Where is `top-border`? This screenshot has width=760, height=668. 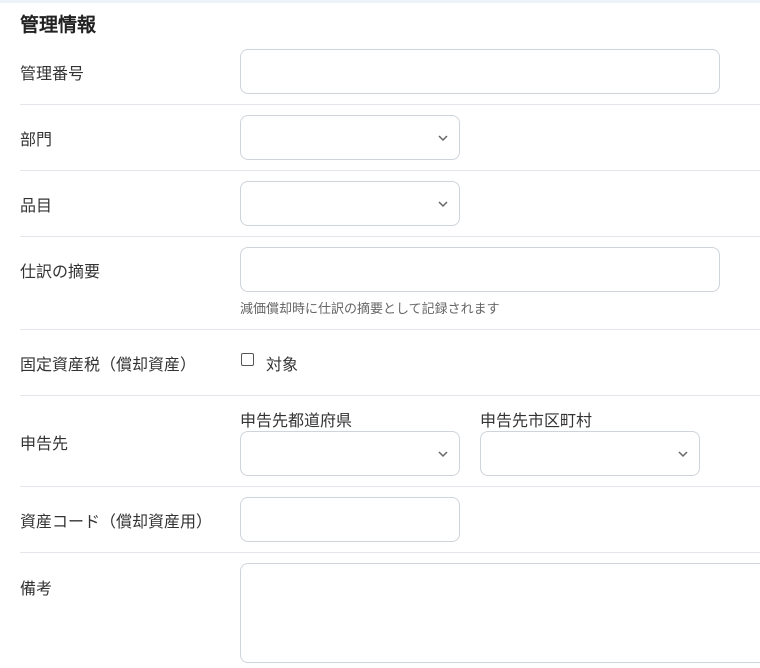 top-border is located at coordinates (380, 1).